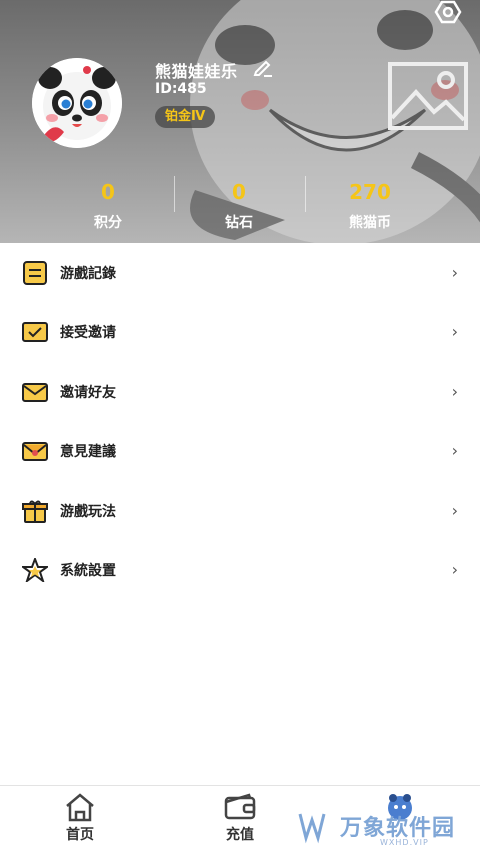 Image resolution: width=480 pixels, height=853 pixels. I want to click on stat-points-value: 0, so click(108, 192).